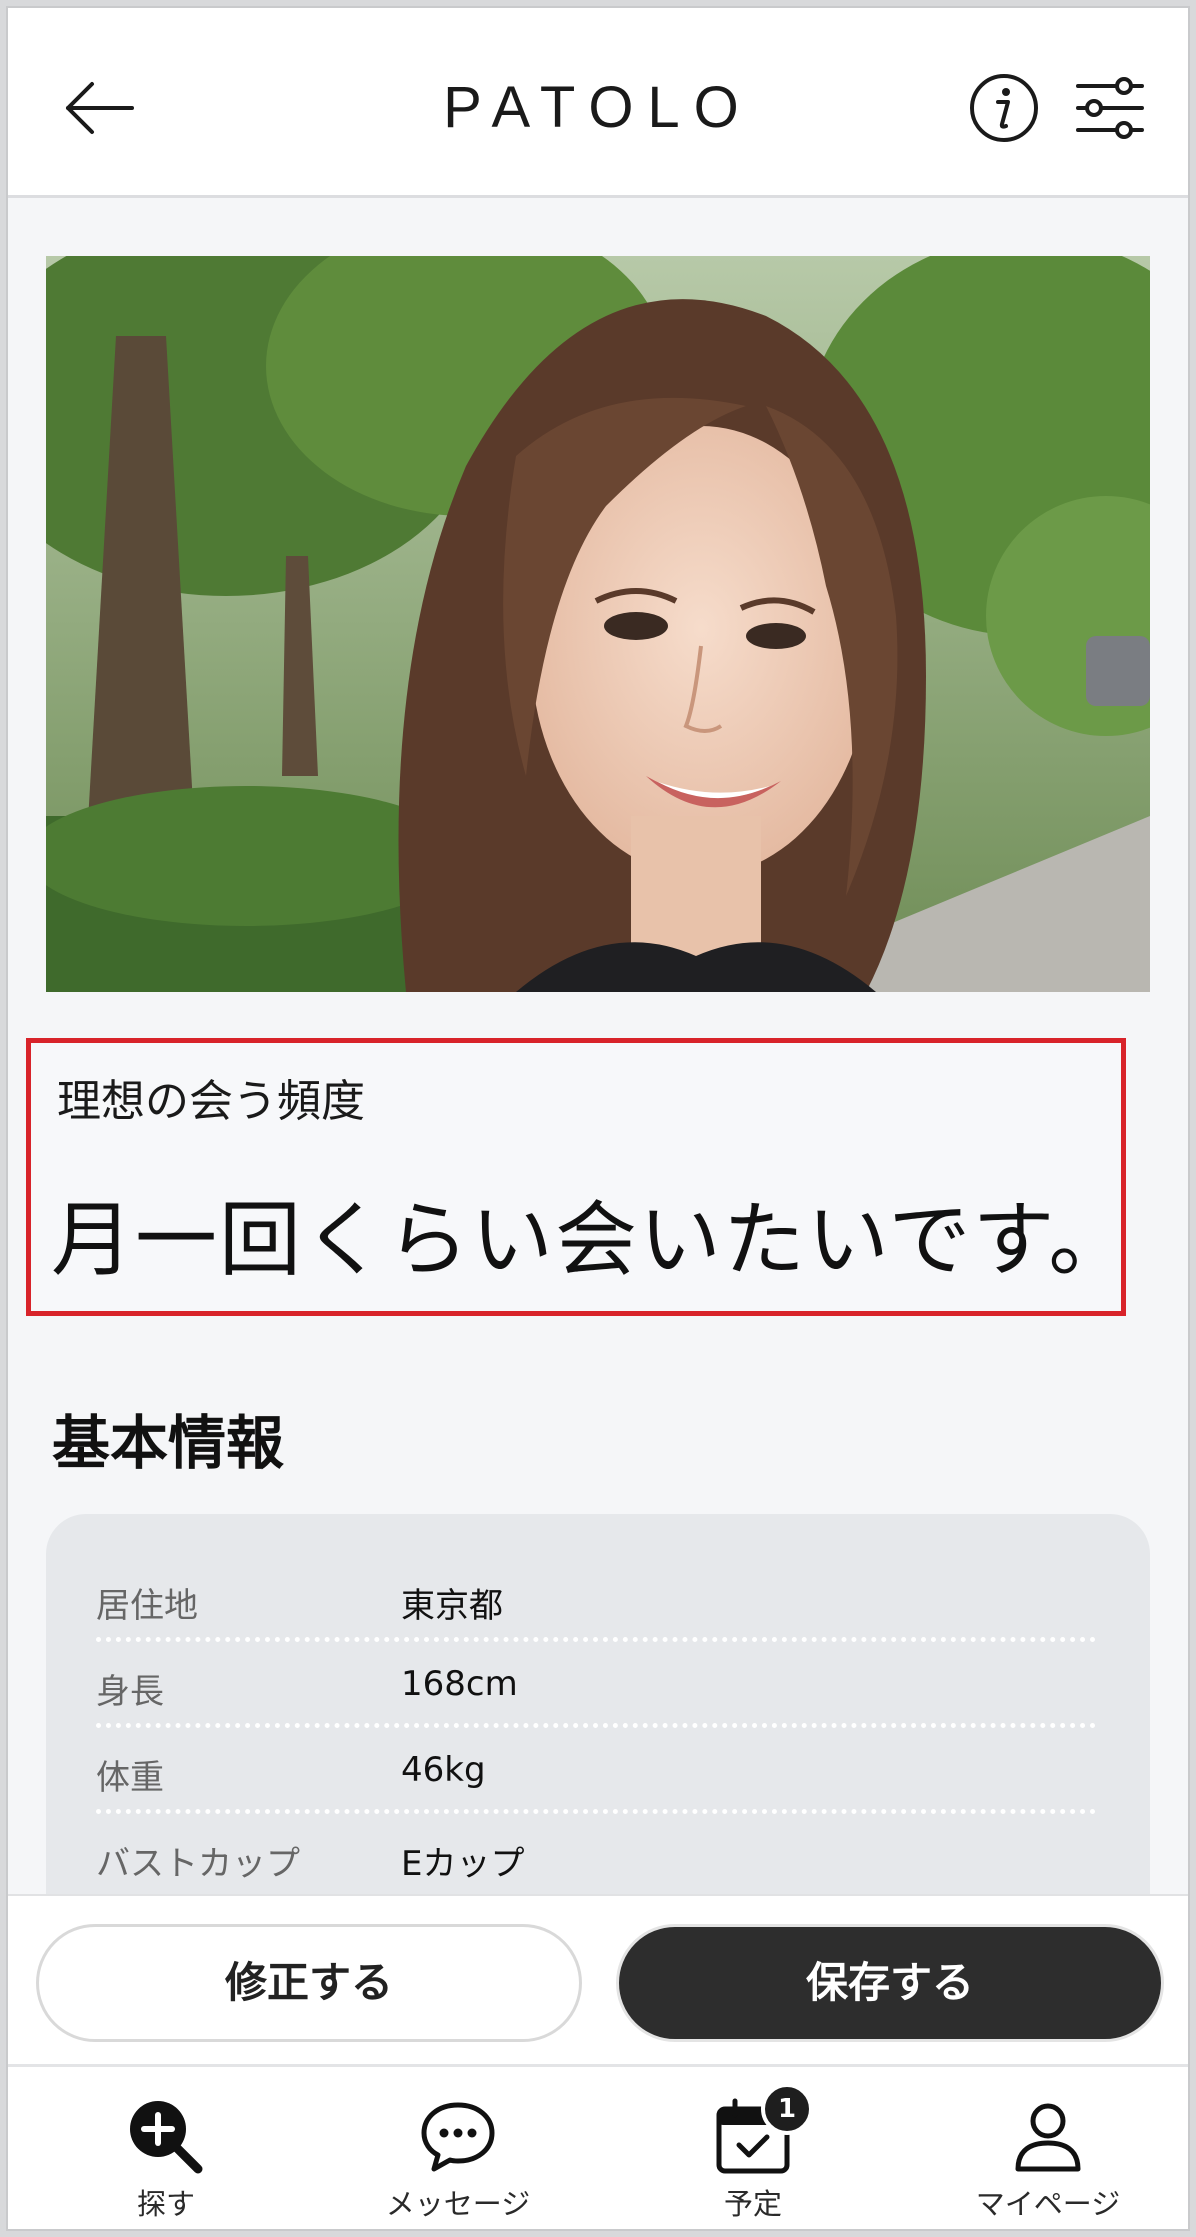  What do you see at coordinates (130, 1778) in the screenshot?
I see `info-key: 体重` at bounding box center [130, 1778].